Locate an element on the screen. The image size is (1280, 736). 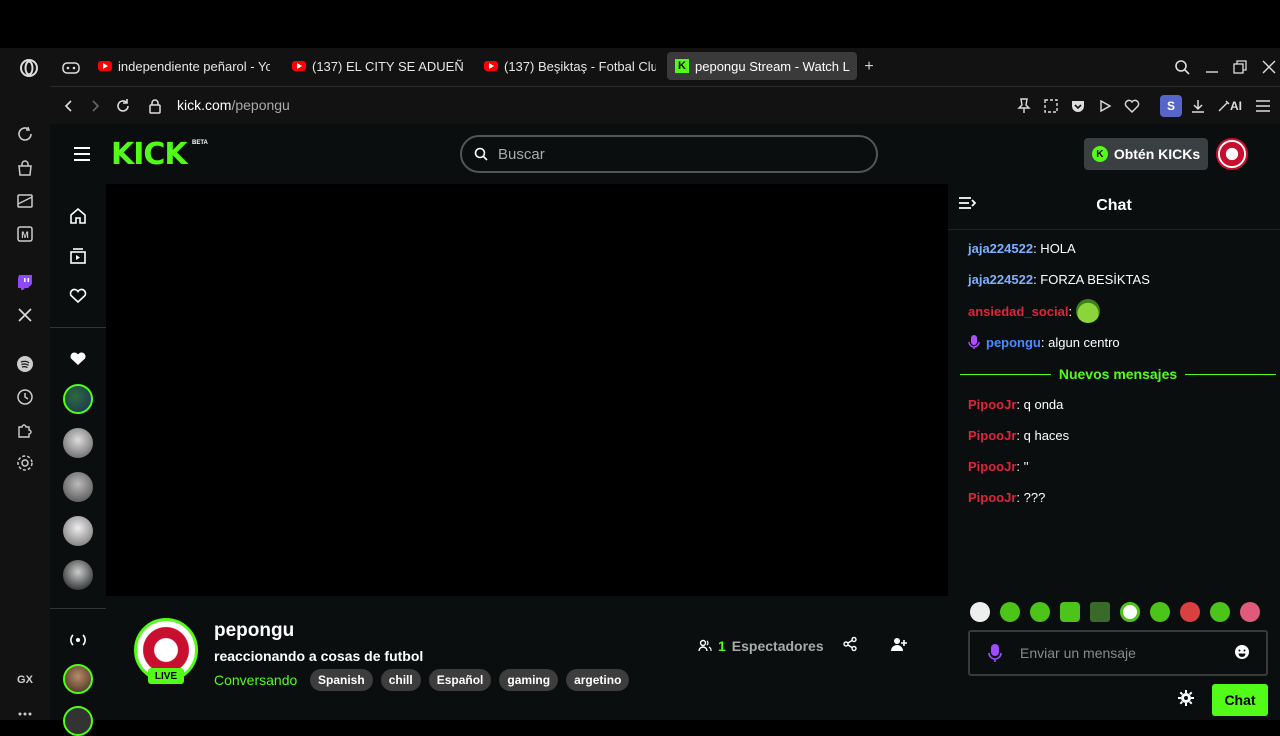
chat-message: PipooJr: '' is located at coordinates (998, 466).